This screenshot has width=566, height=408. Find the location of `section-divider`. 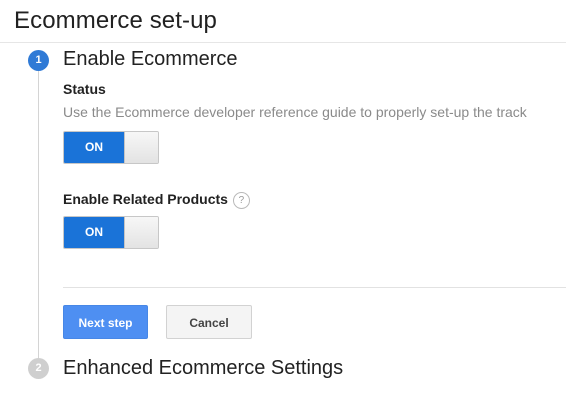

section-divider is located at coordinates (314, 287).